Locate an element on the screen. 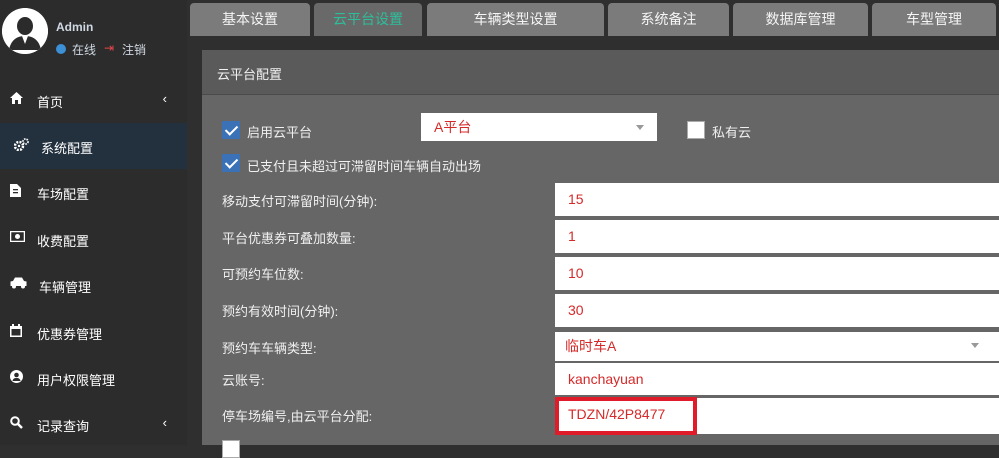 This screenshot has height=458, width=999. user-panel: Admin 在线 ⇥ 注销 is located at coordinates (93, 35).